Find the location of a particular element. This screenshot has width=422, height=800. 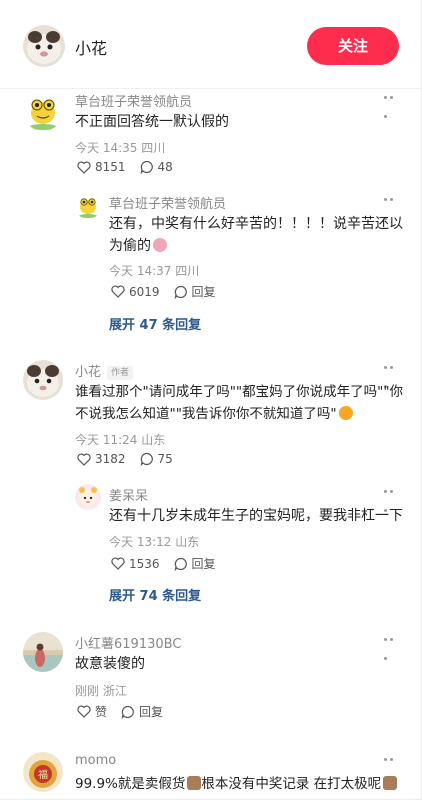

follow-button: 关注 is located at coordinates (353, 46).